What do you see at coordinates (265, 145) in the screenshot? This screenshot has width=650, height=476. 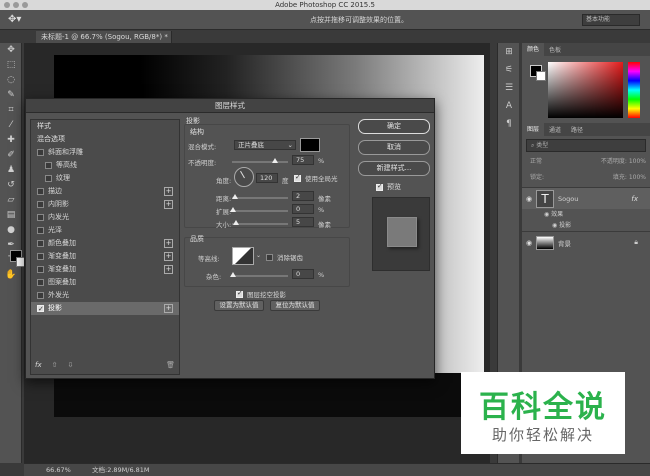 I see `blend-mode-select: 正片叠底 ⌄` at bounding box center [265, 145].